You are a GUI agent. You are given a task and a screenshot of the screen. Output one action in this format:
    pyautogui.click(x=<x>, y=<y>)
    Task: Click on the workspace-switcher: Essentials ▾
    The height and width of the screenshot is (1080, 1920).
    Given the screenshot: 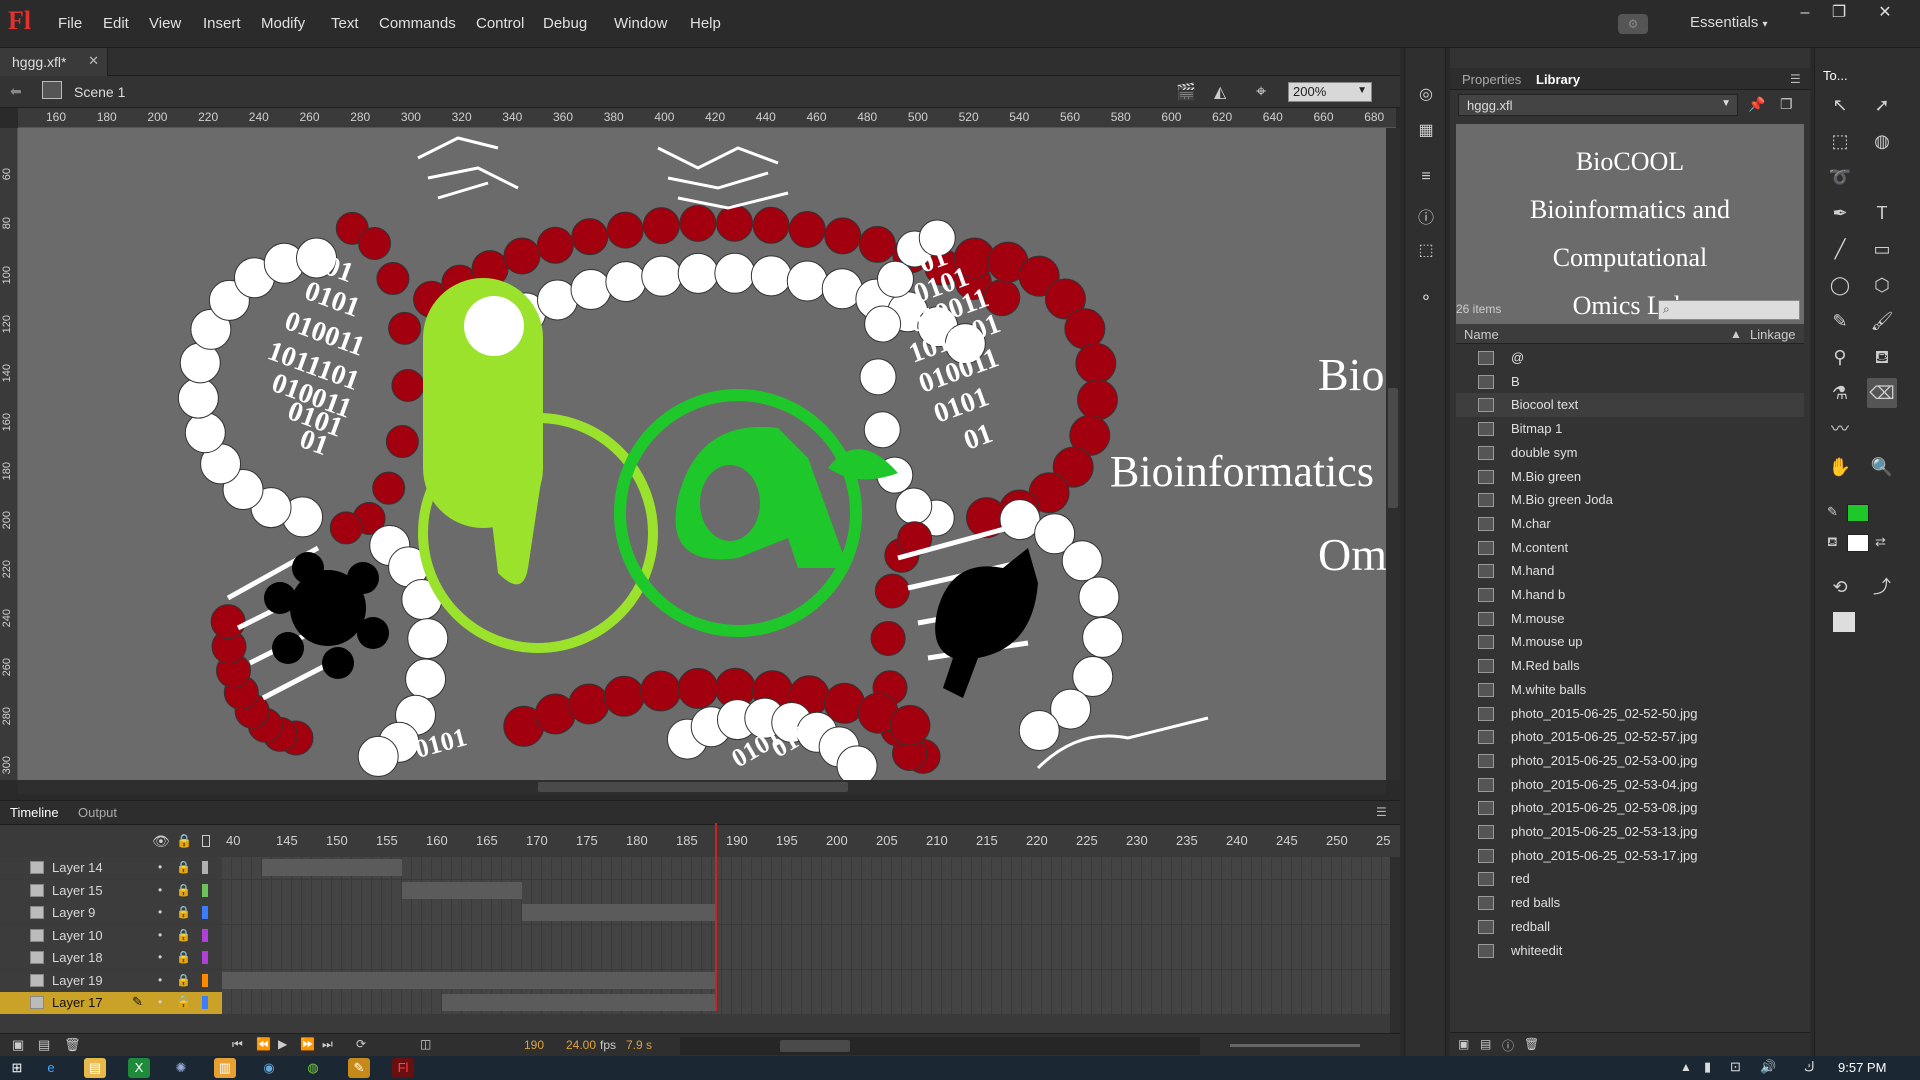 What is the action you would take?
    pyautogui.click(x=1729, y=22)
    